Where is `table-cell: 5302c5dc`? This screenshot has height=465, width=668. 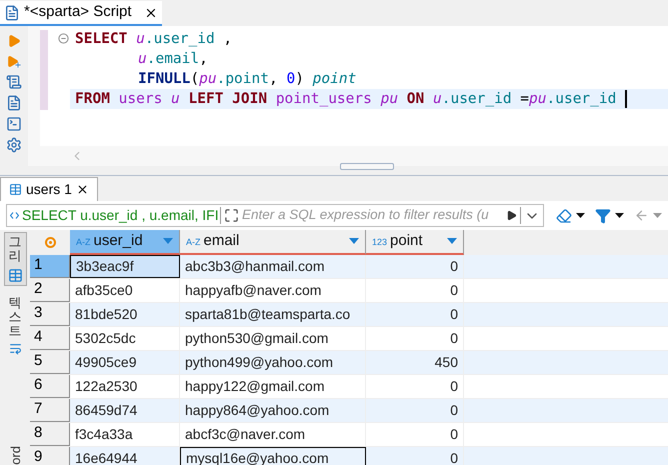
table-cell: 5302c5dc is located at coordinates (125, 338).